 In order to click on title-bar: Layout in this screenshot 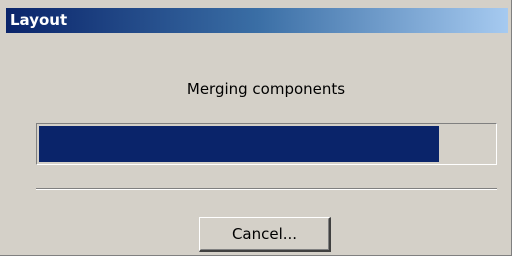, I will do `click(257, 20)`.